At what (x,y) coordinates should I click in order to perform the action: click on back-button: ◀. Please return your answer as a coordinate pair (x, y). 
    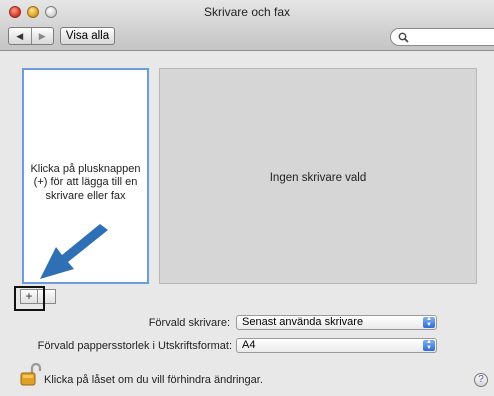
    Looking at the image, I should click on (20, 36).